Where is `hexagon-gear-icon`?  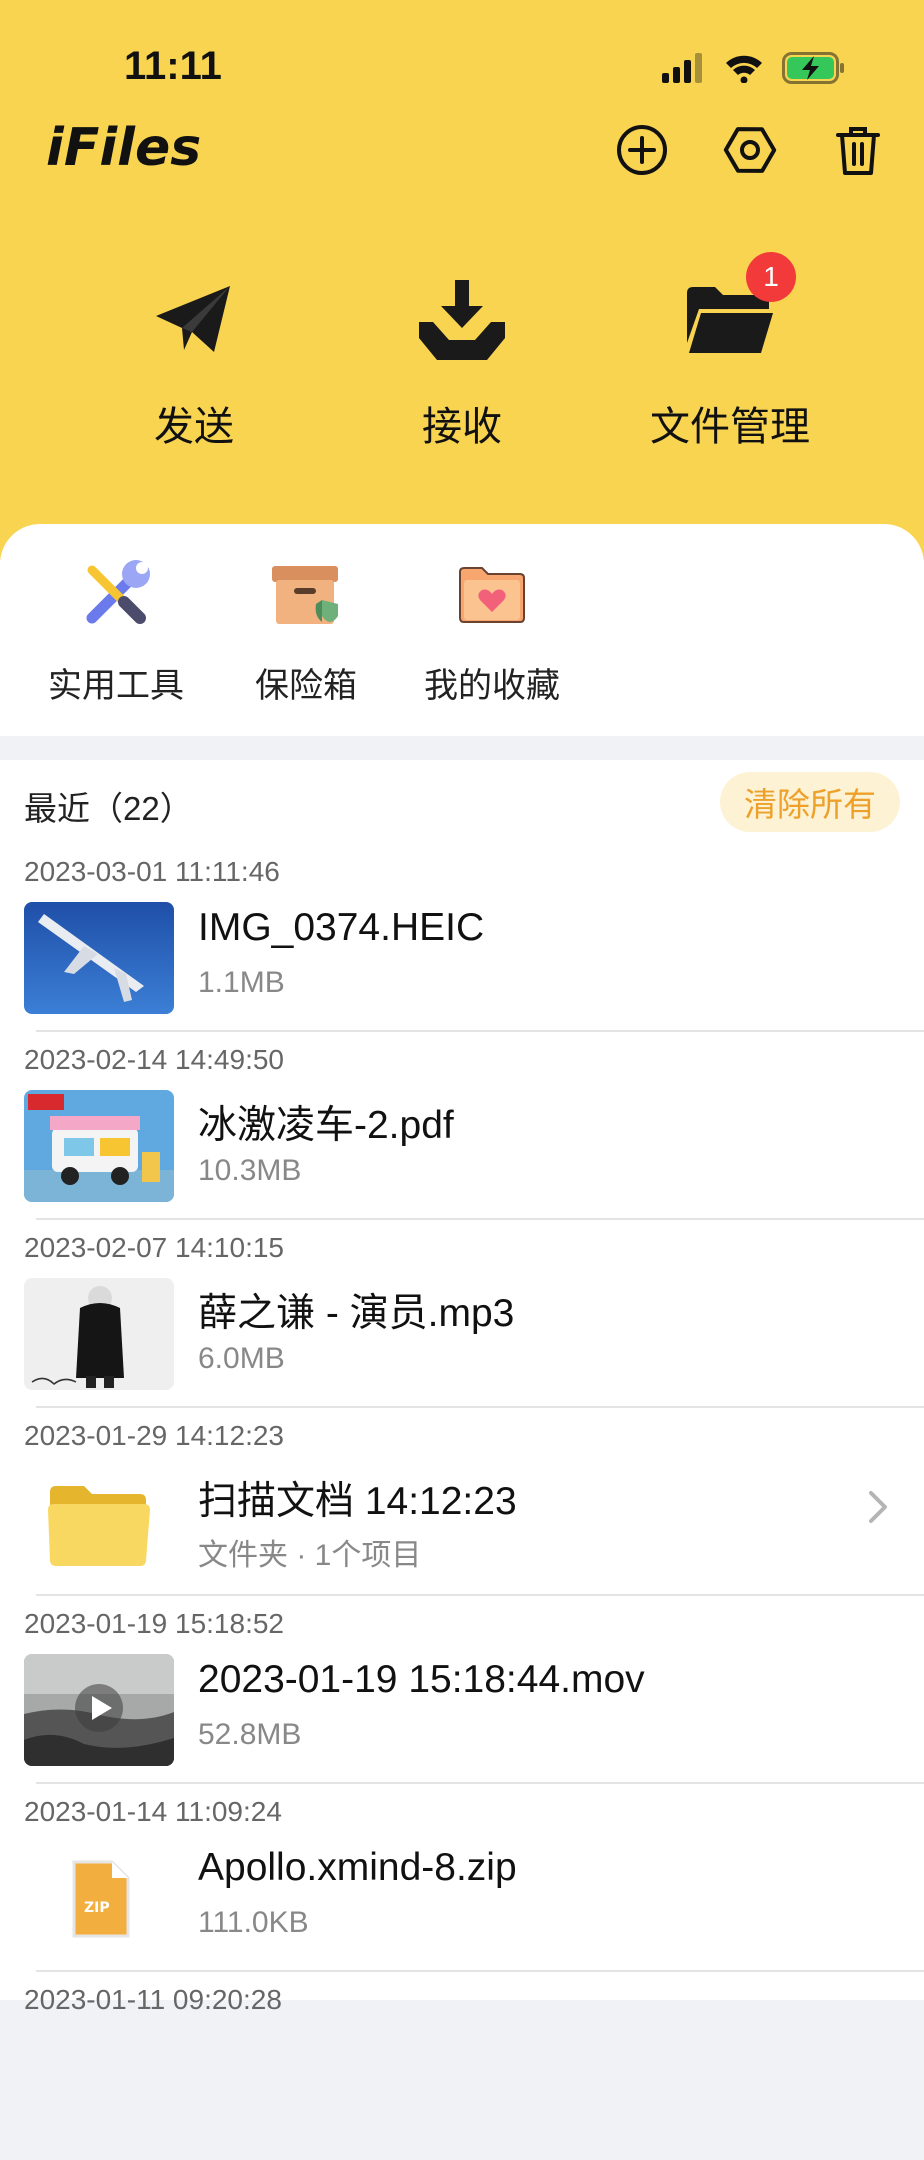 hexagon-gear-icon is located at coordinates (750, 150).